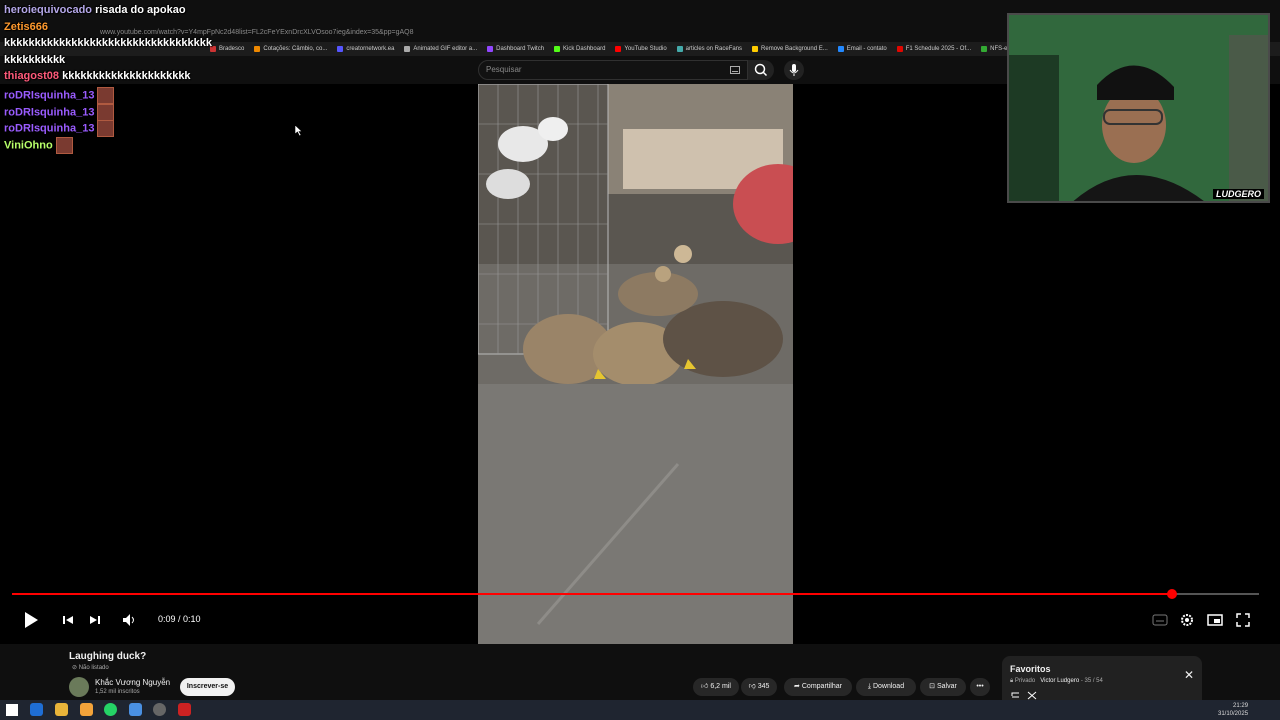  I want to click on bookmark-item: Dashboard Twitch, so click(515, 49).